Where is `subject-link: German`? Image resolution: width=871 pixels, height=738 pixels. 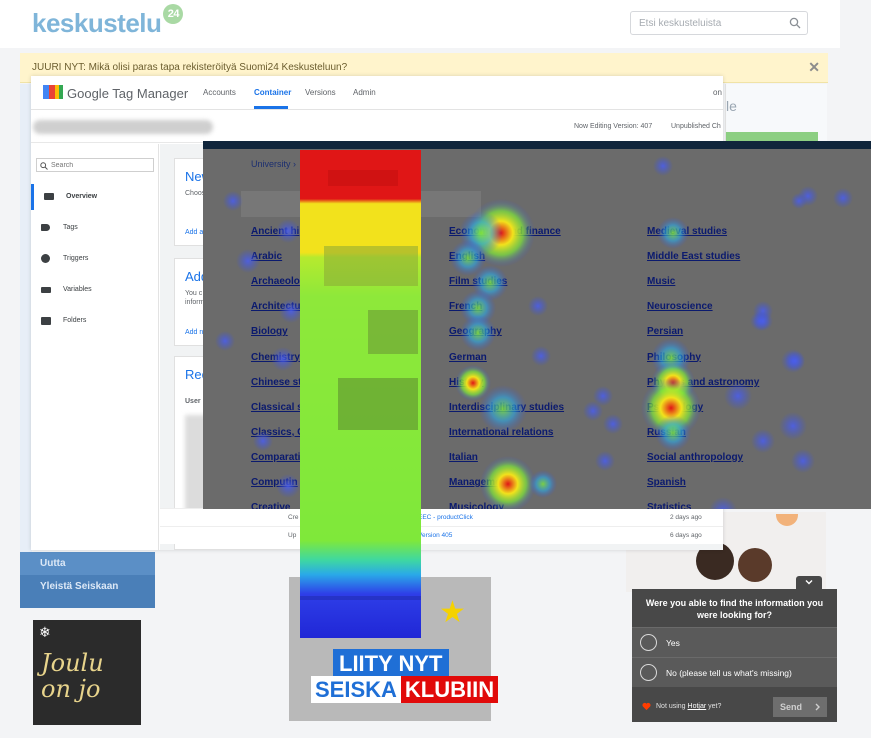 subject-link: German is located at coordinates (468, 357).